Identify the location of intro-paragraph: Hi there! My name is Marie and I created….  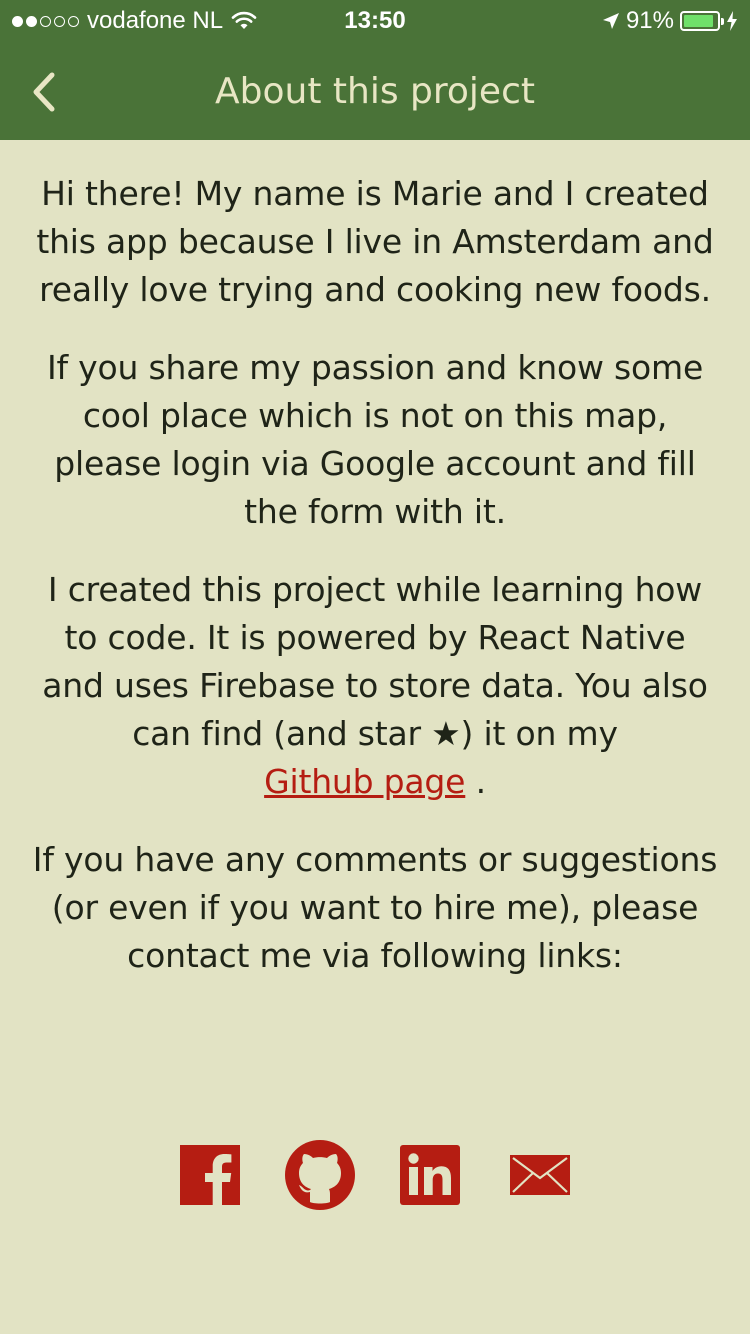
(375, 241).